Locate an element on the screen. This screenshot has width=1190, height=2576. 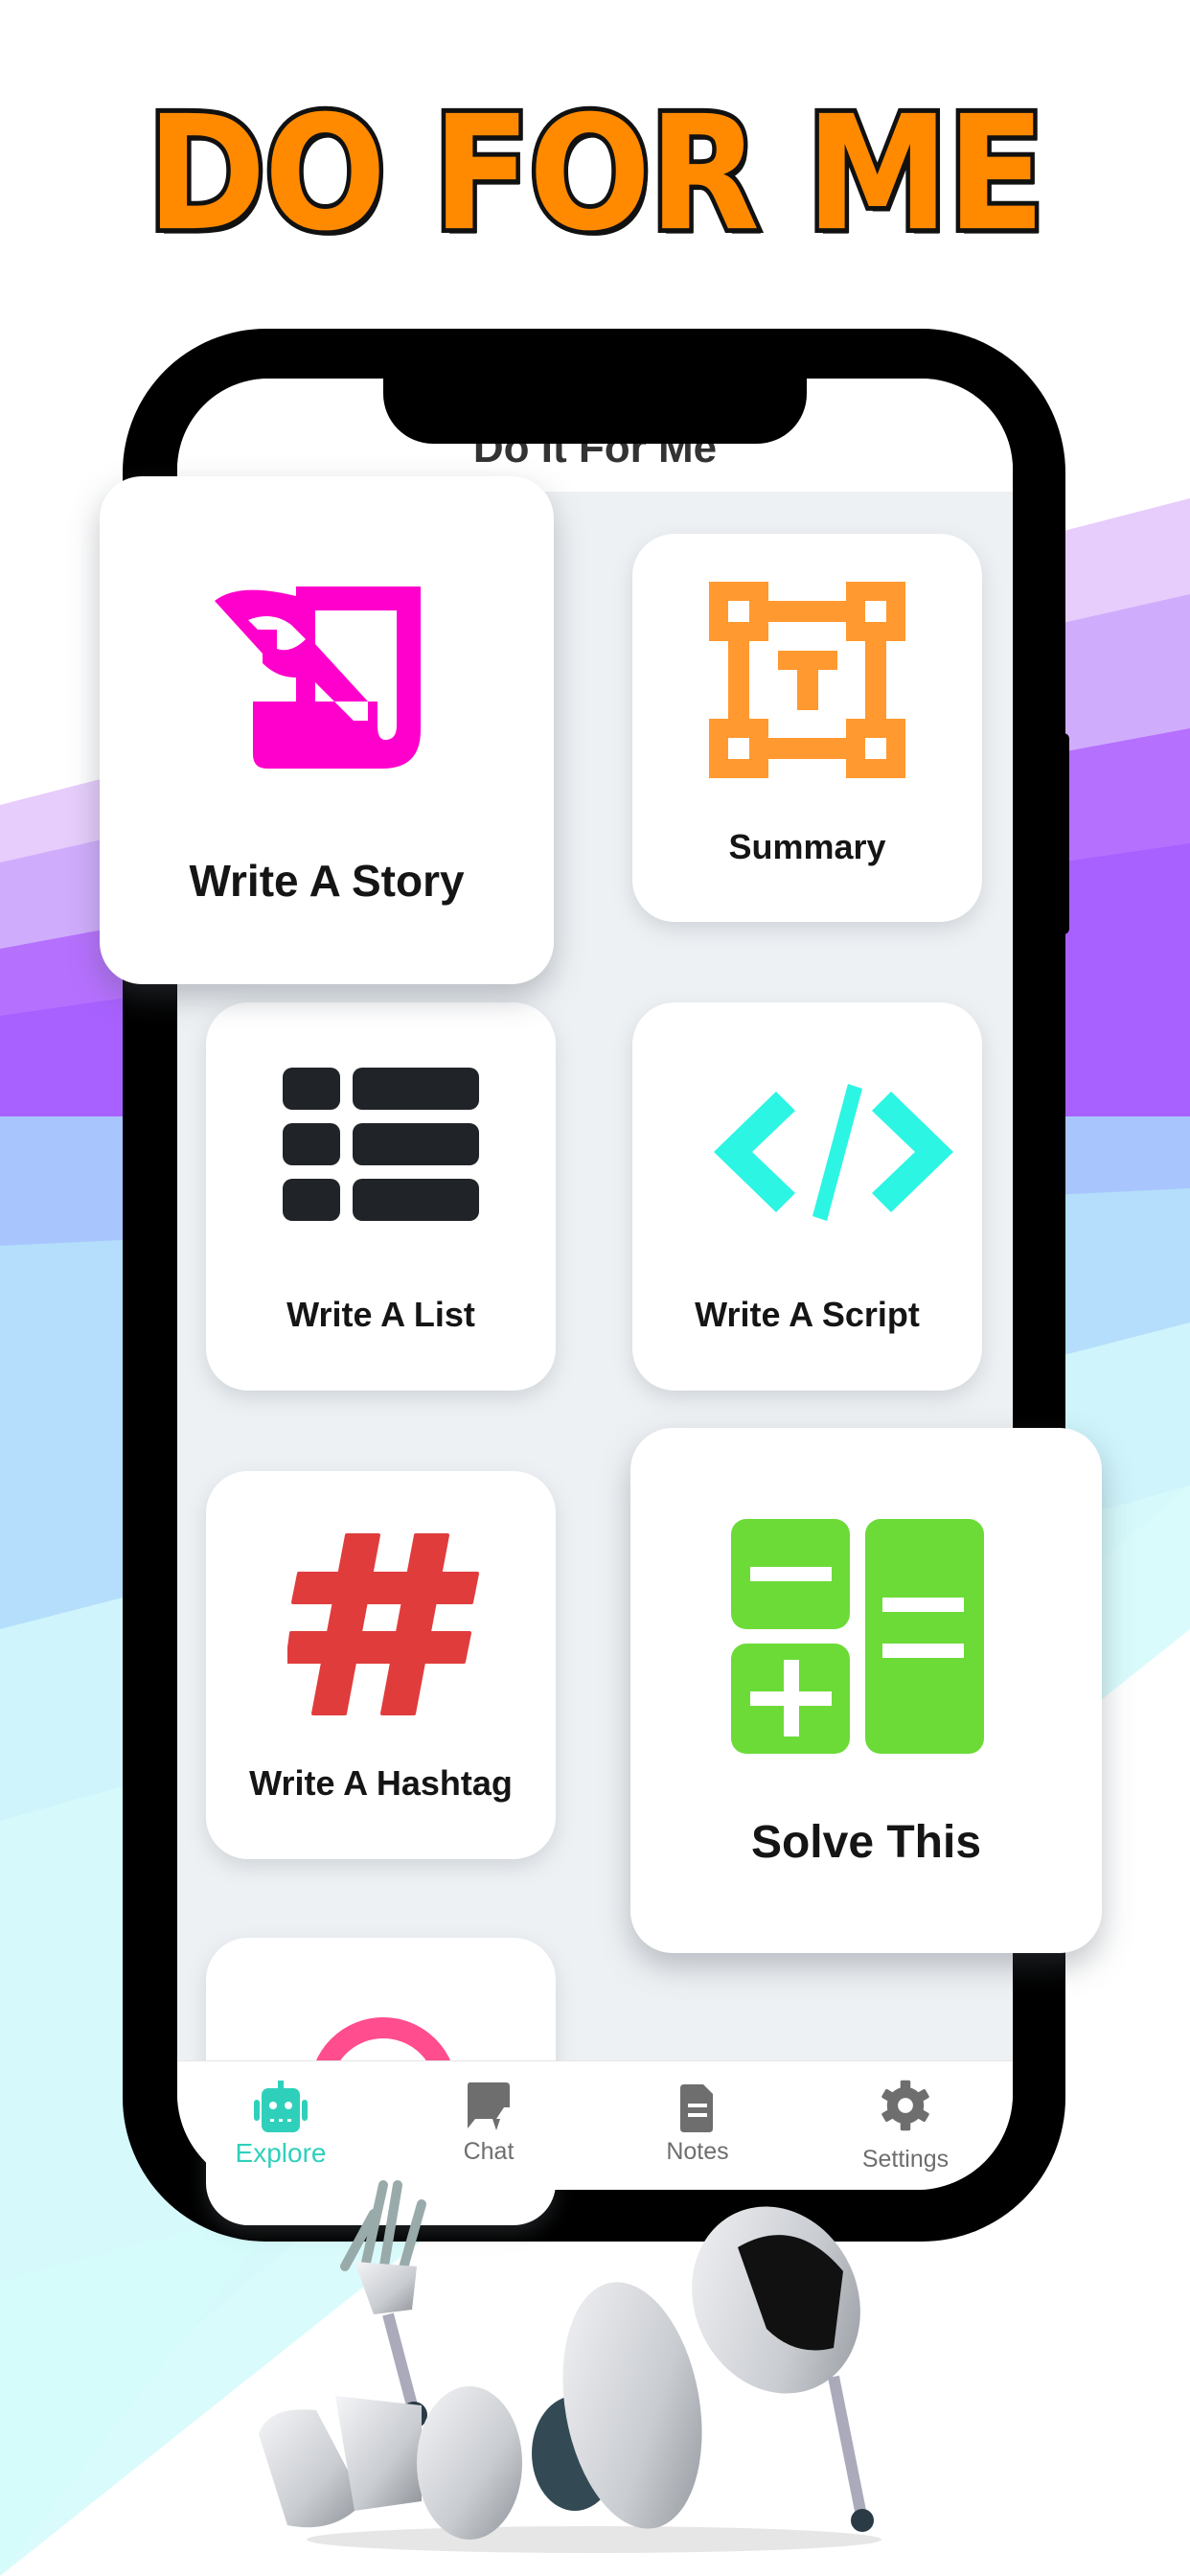
card-write-a-story: Write A Story is located at coordinates (327, 730).